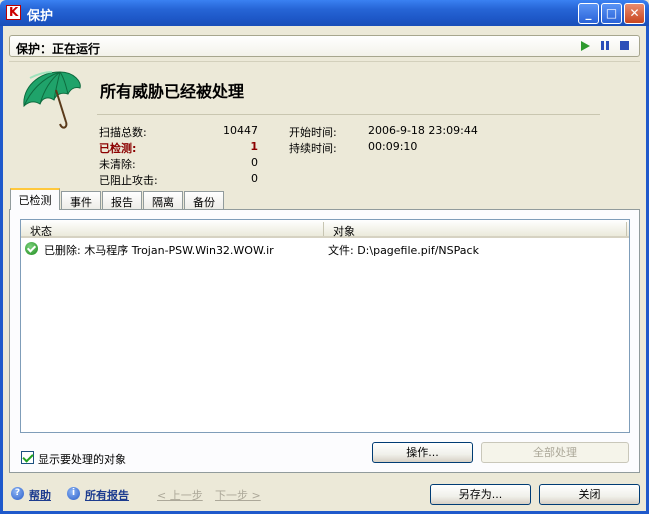 The height and width of the screenshot is (514, 649). Describe the element at coordinates (122, 200) in the screenshot. I see `tab-reports: 报告` at that location.